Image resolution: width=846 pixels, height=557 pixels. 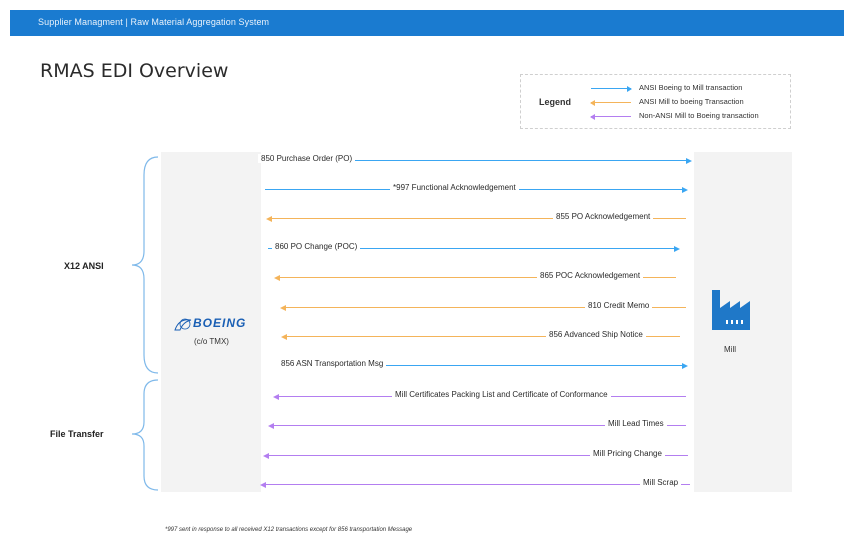 I want to click on flow-label: *997 Functional Acknowledgement, so click(x=454, y=187).